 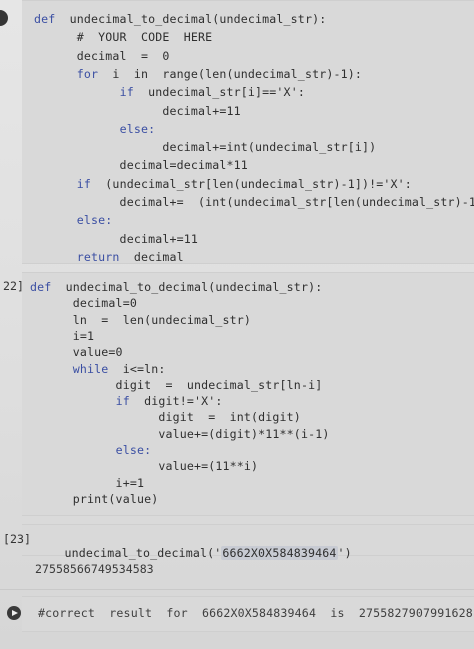 What do you see at coordinates (141, 319) in the screenshot?
I see `cell2-code-line: ln = len(undecimal_str)` at bounding box center [141, 319].